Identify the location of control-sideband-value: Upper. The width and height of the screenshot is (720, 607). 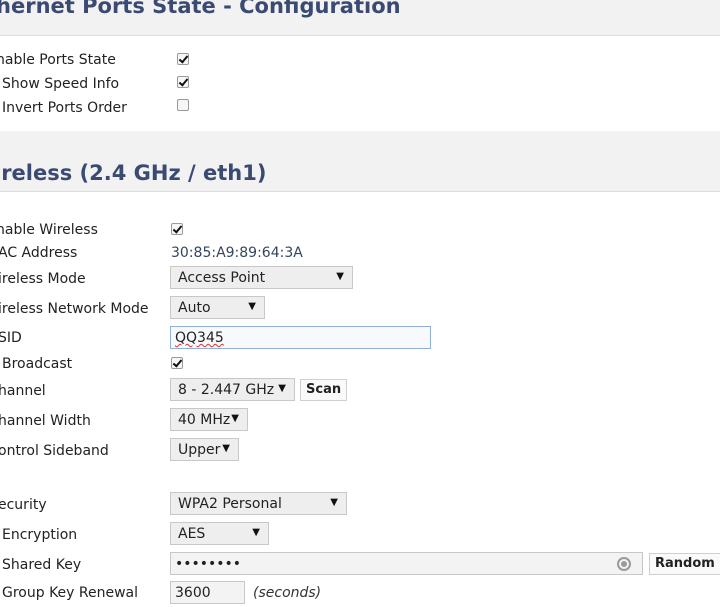
(199, 450).